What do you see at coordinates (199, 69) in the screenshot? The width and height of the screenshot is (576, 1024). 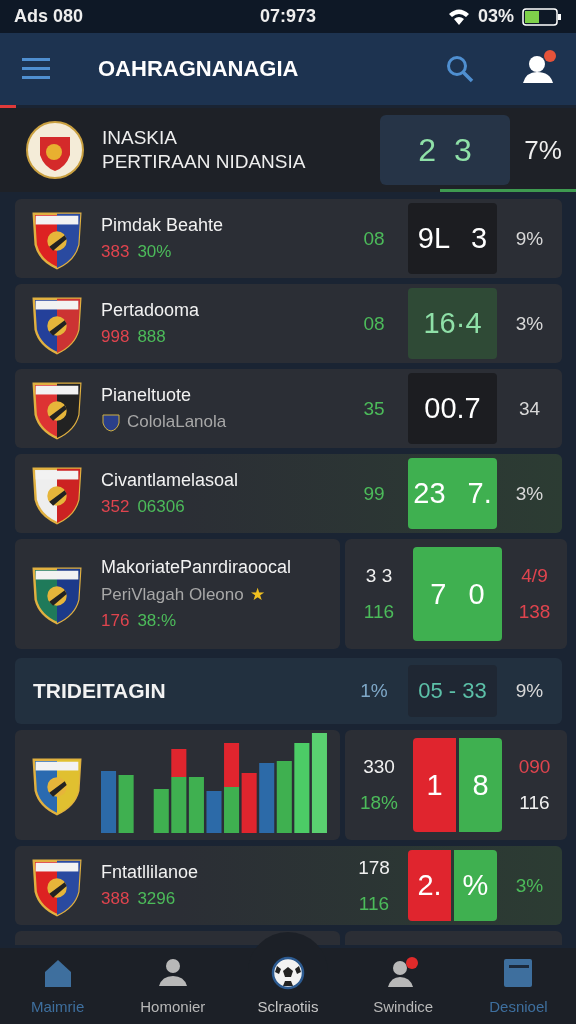 I see `app-title: OAHRAGNANAGIA` at bounding box center [199, 69].